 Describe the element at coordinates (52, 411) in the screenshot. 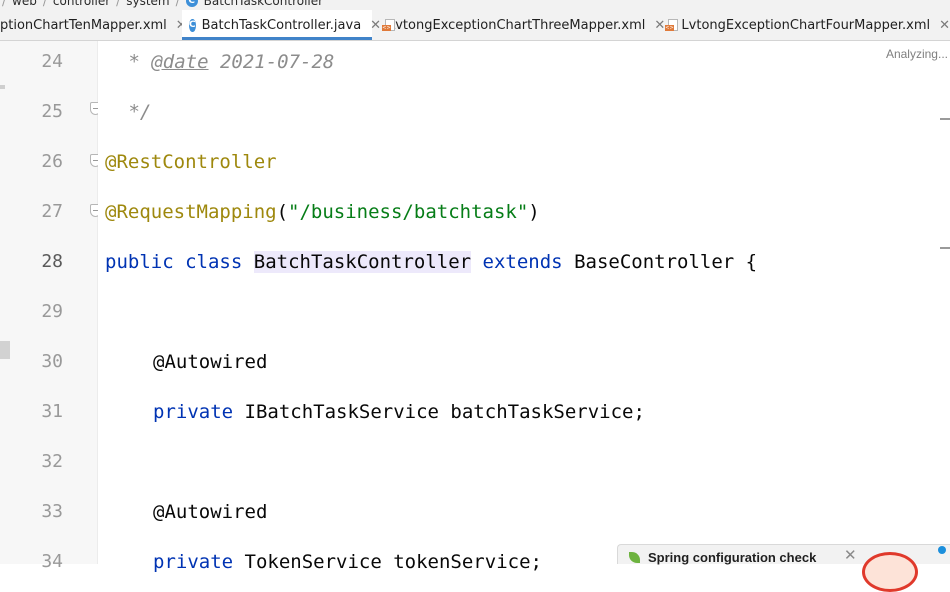

I see `line-number: 31` at that location.